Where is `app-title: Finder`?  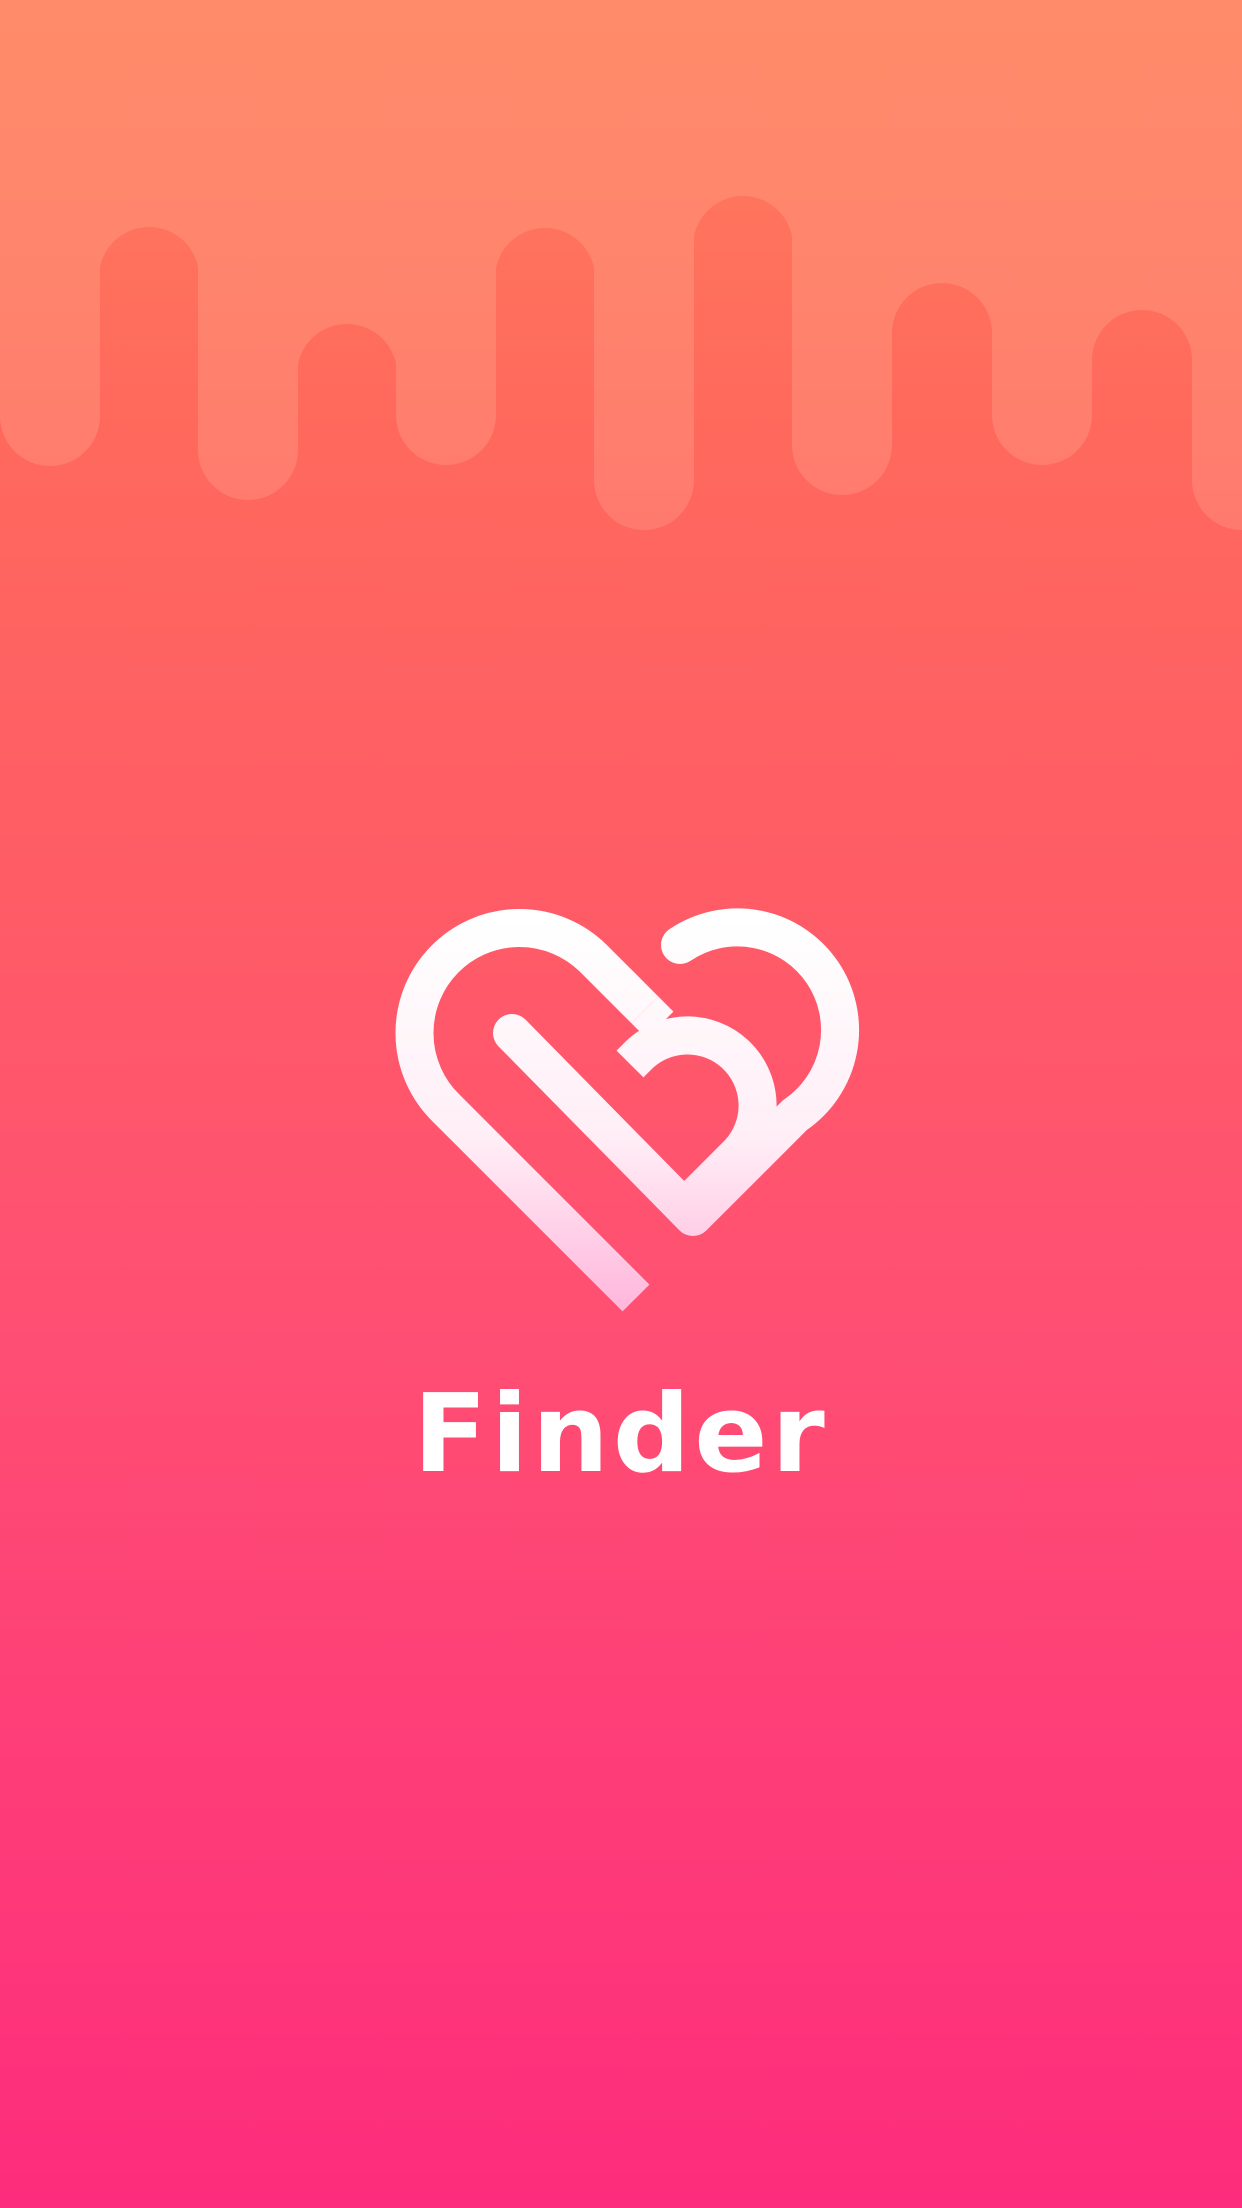 app-title: Finder is located at coordinates (621, 1434).